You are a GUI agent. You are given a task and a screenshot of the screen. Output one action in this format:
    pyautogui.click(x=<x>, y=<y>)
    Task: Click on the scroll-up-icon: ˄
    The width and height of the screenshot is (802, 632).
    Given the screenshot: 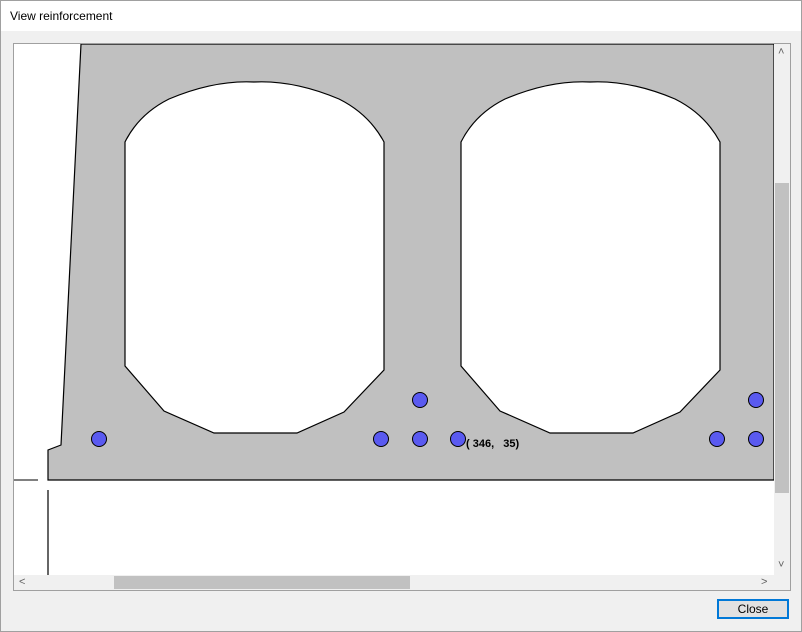 What is the action you would take?
    pyautogui.click(x=781, y=52)
    